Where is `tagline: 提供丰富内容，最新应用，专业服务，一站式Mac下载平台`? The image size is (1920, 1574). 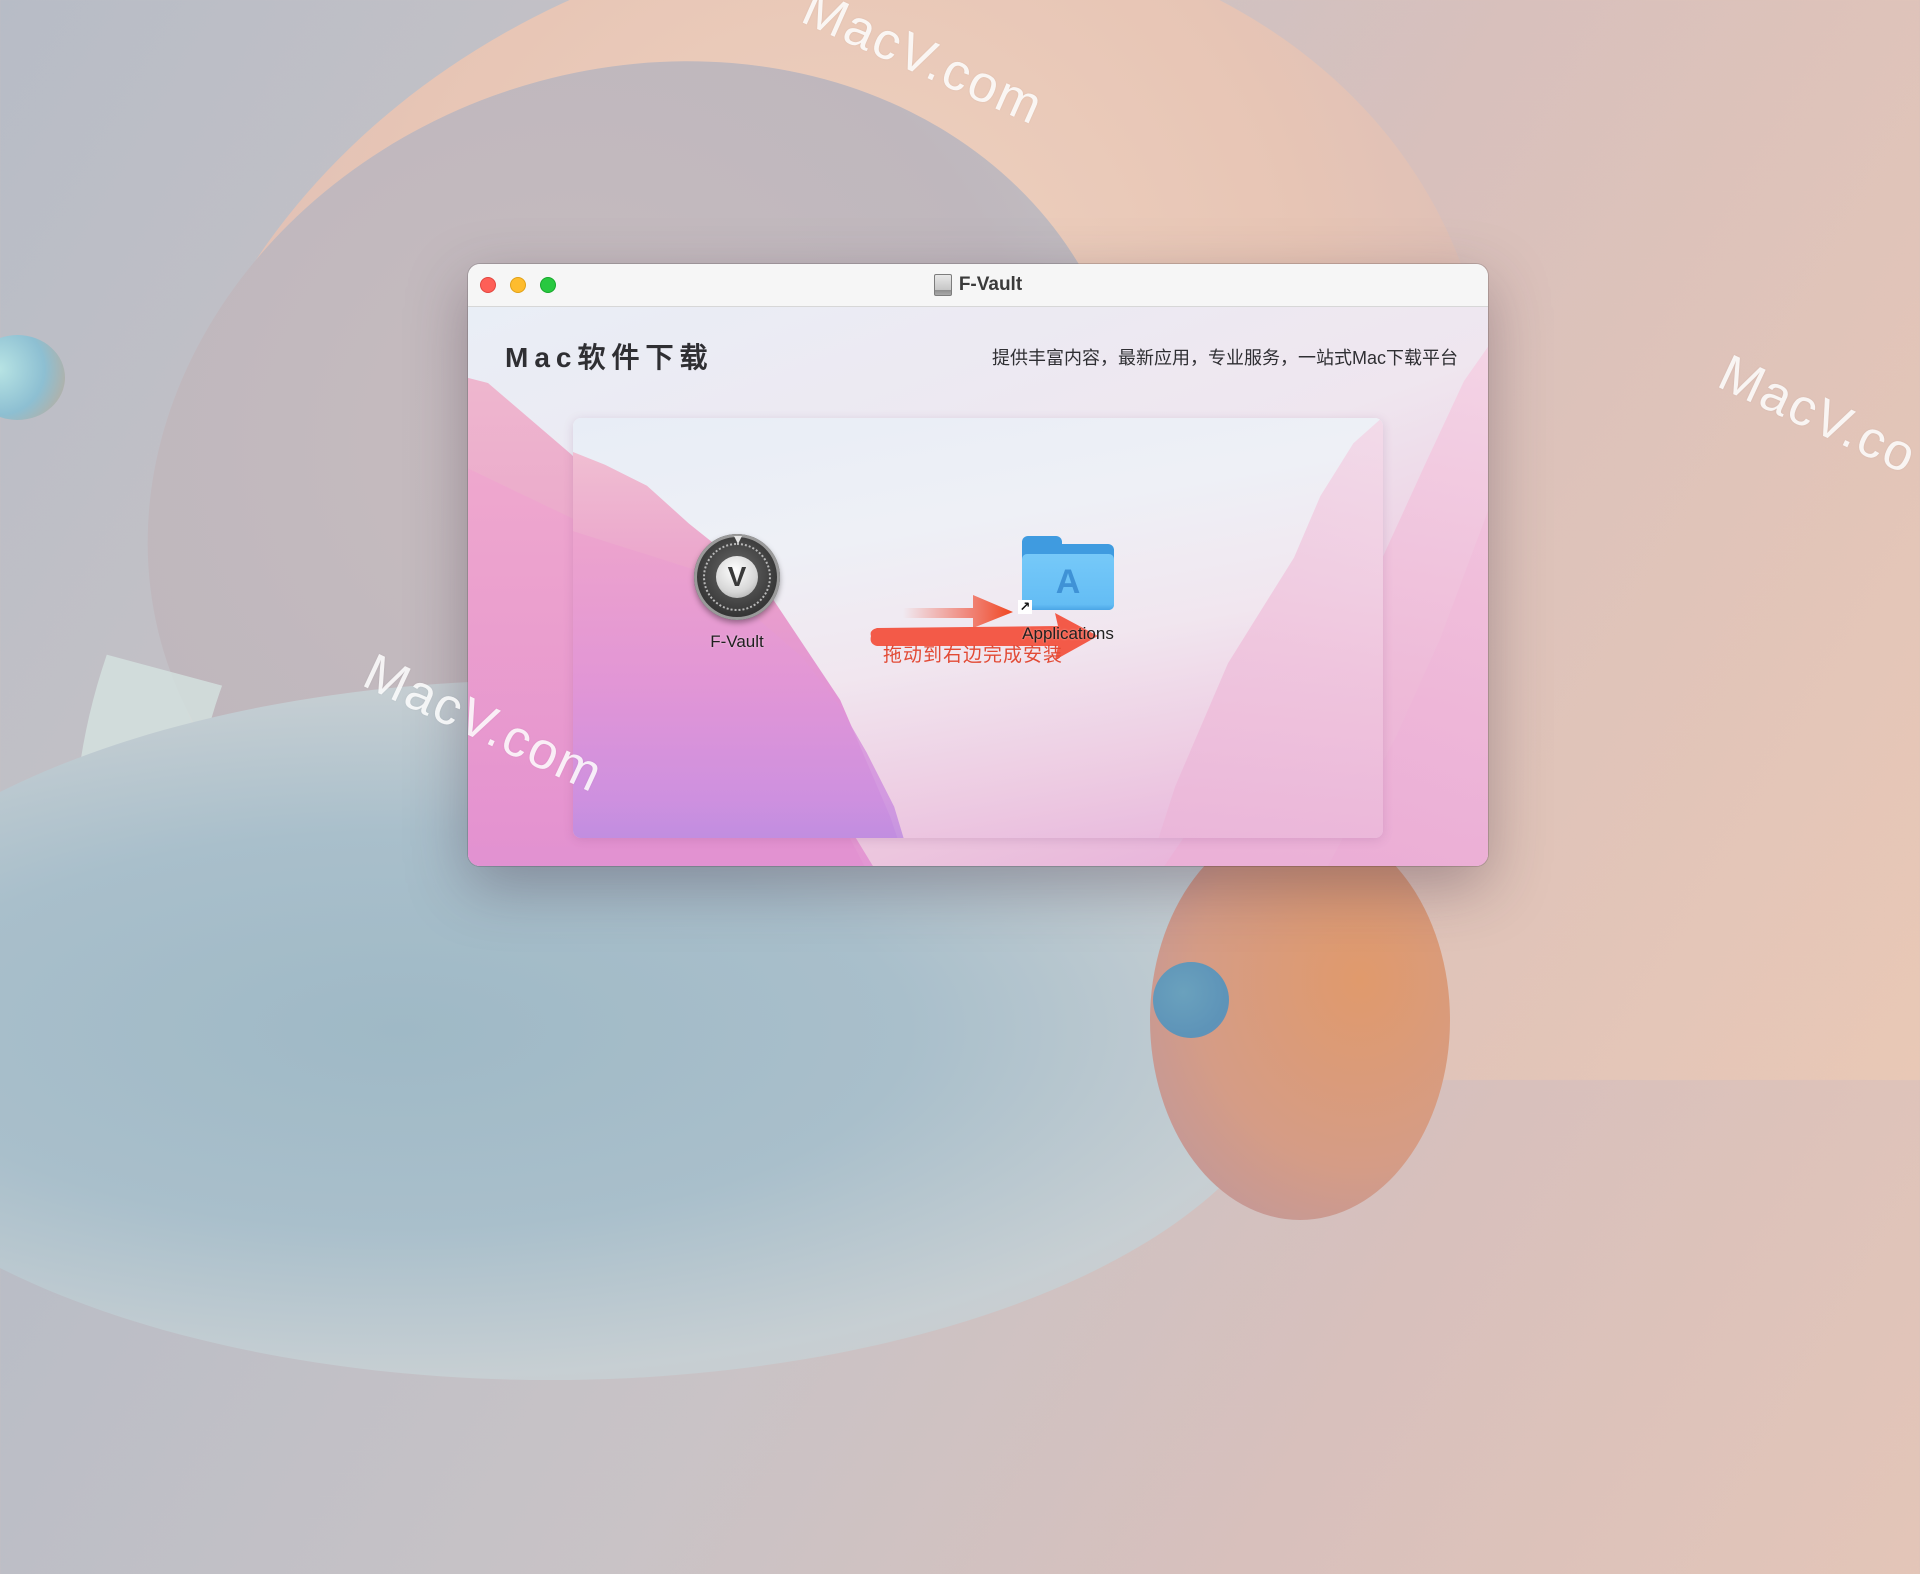 tagline: 提供丰富内容，最新应用，专业服务，一站式Mac下载平台 is located at coordinates (1224, 358).